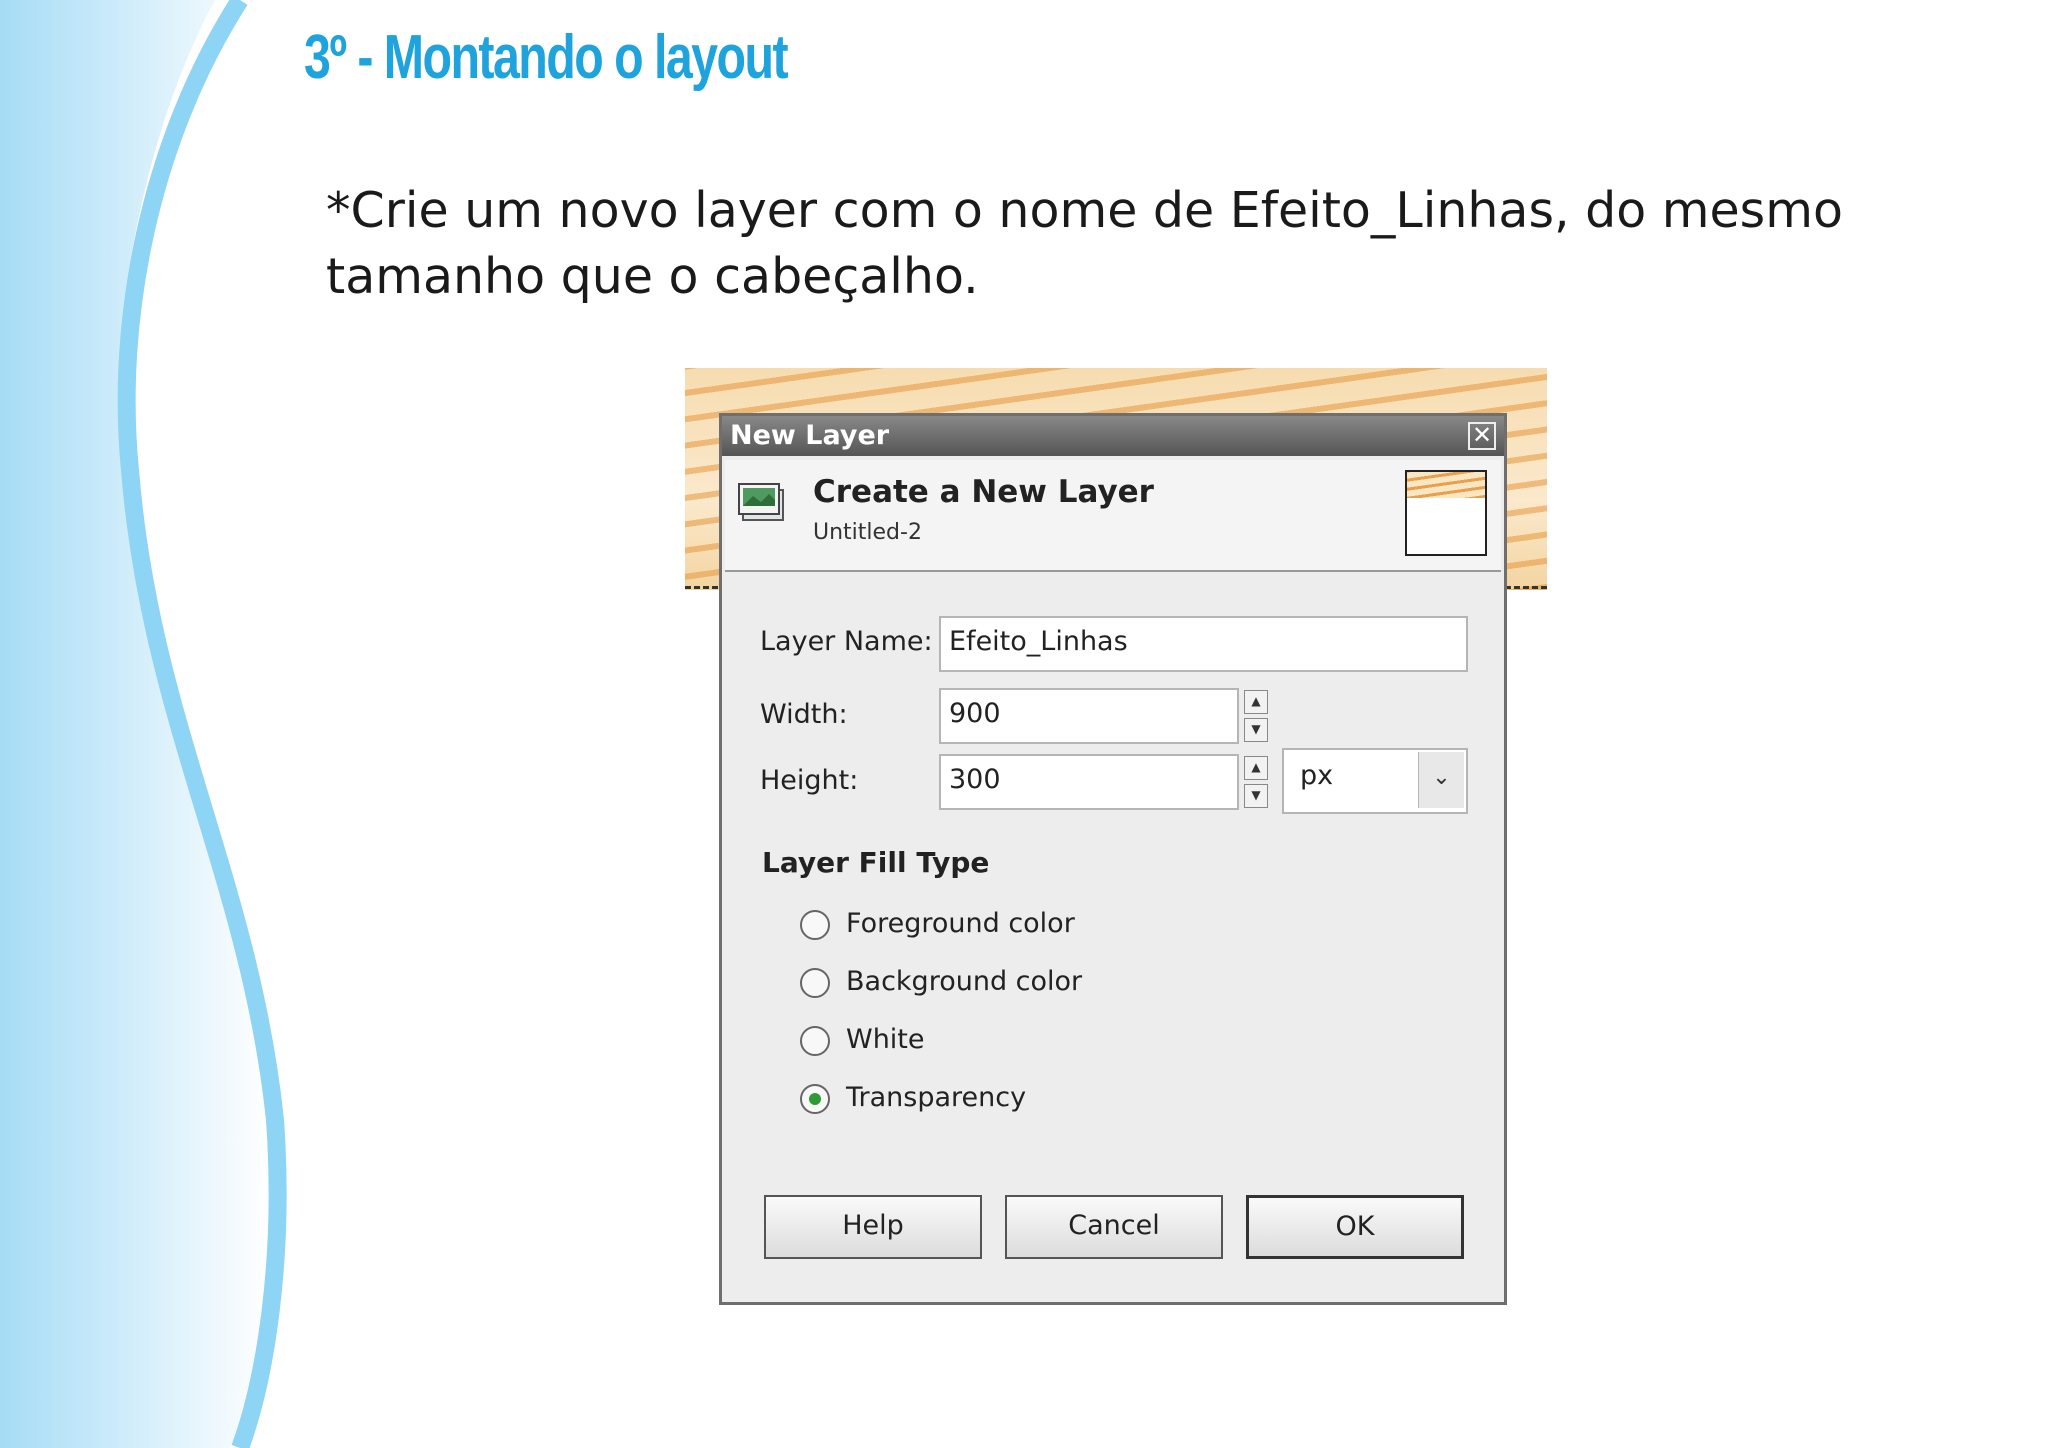 The height and width of the screenshot is (1448, 2048). I want to click on height-spinner: ▲ ▼, so click(1256, 782).